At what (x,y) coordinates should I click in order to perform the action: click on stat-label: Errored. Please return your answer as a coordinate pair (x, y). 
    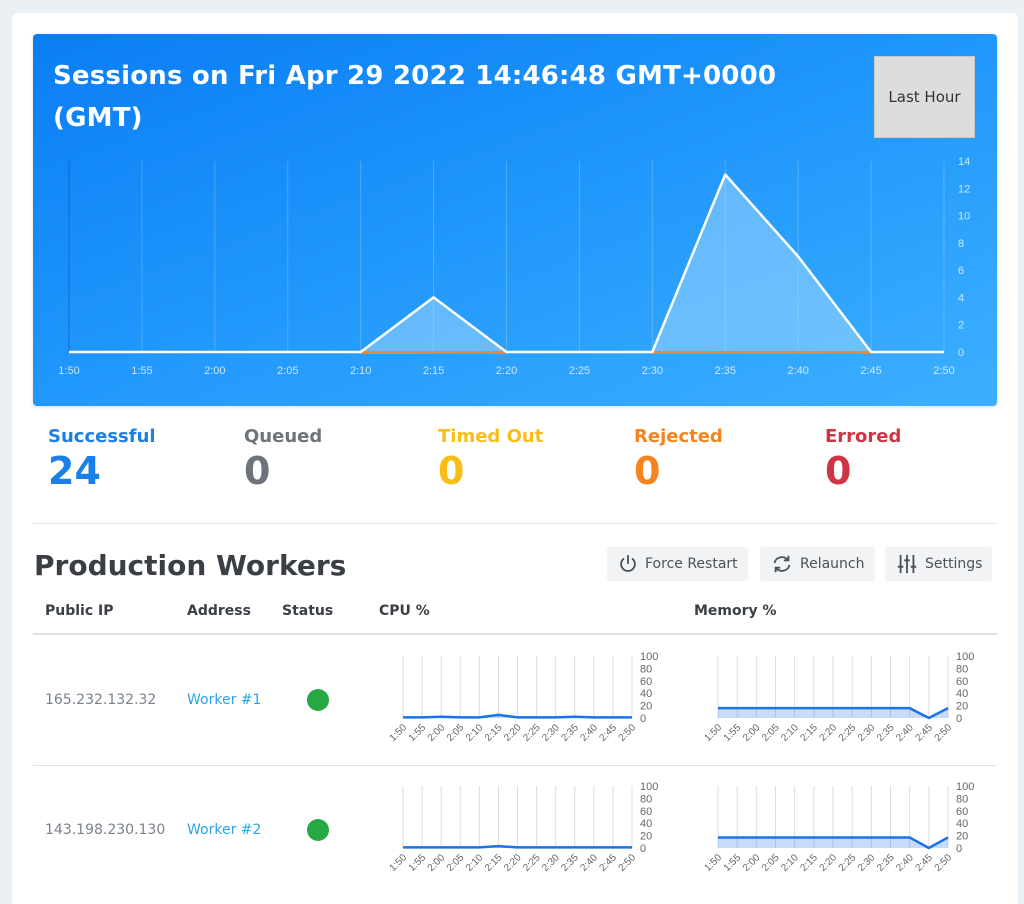
    Looking at the image, I should click on (863, 436).